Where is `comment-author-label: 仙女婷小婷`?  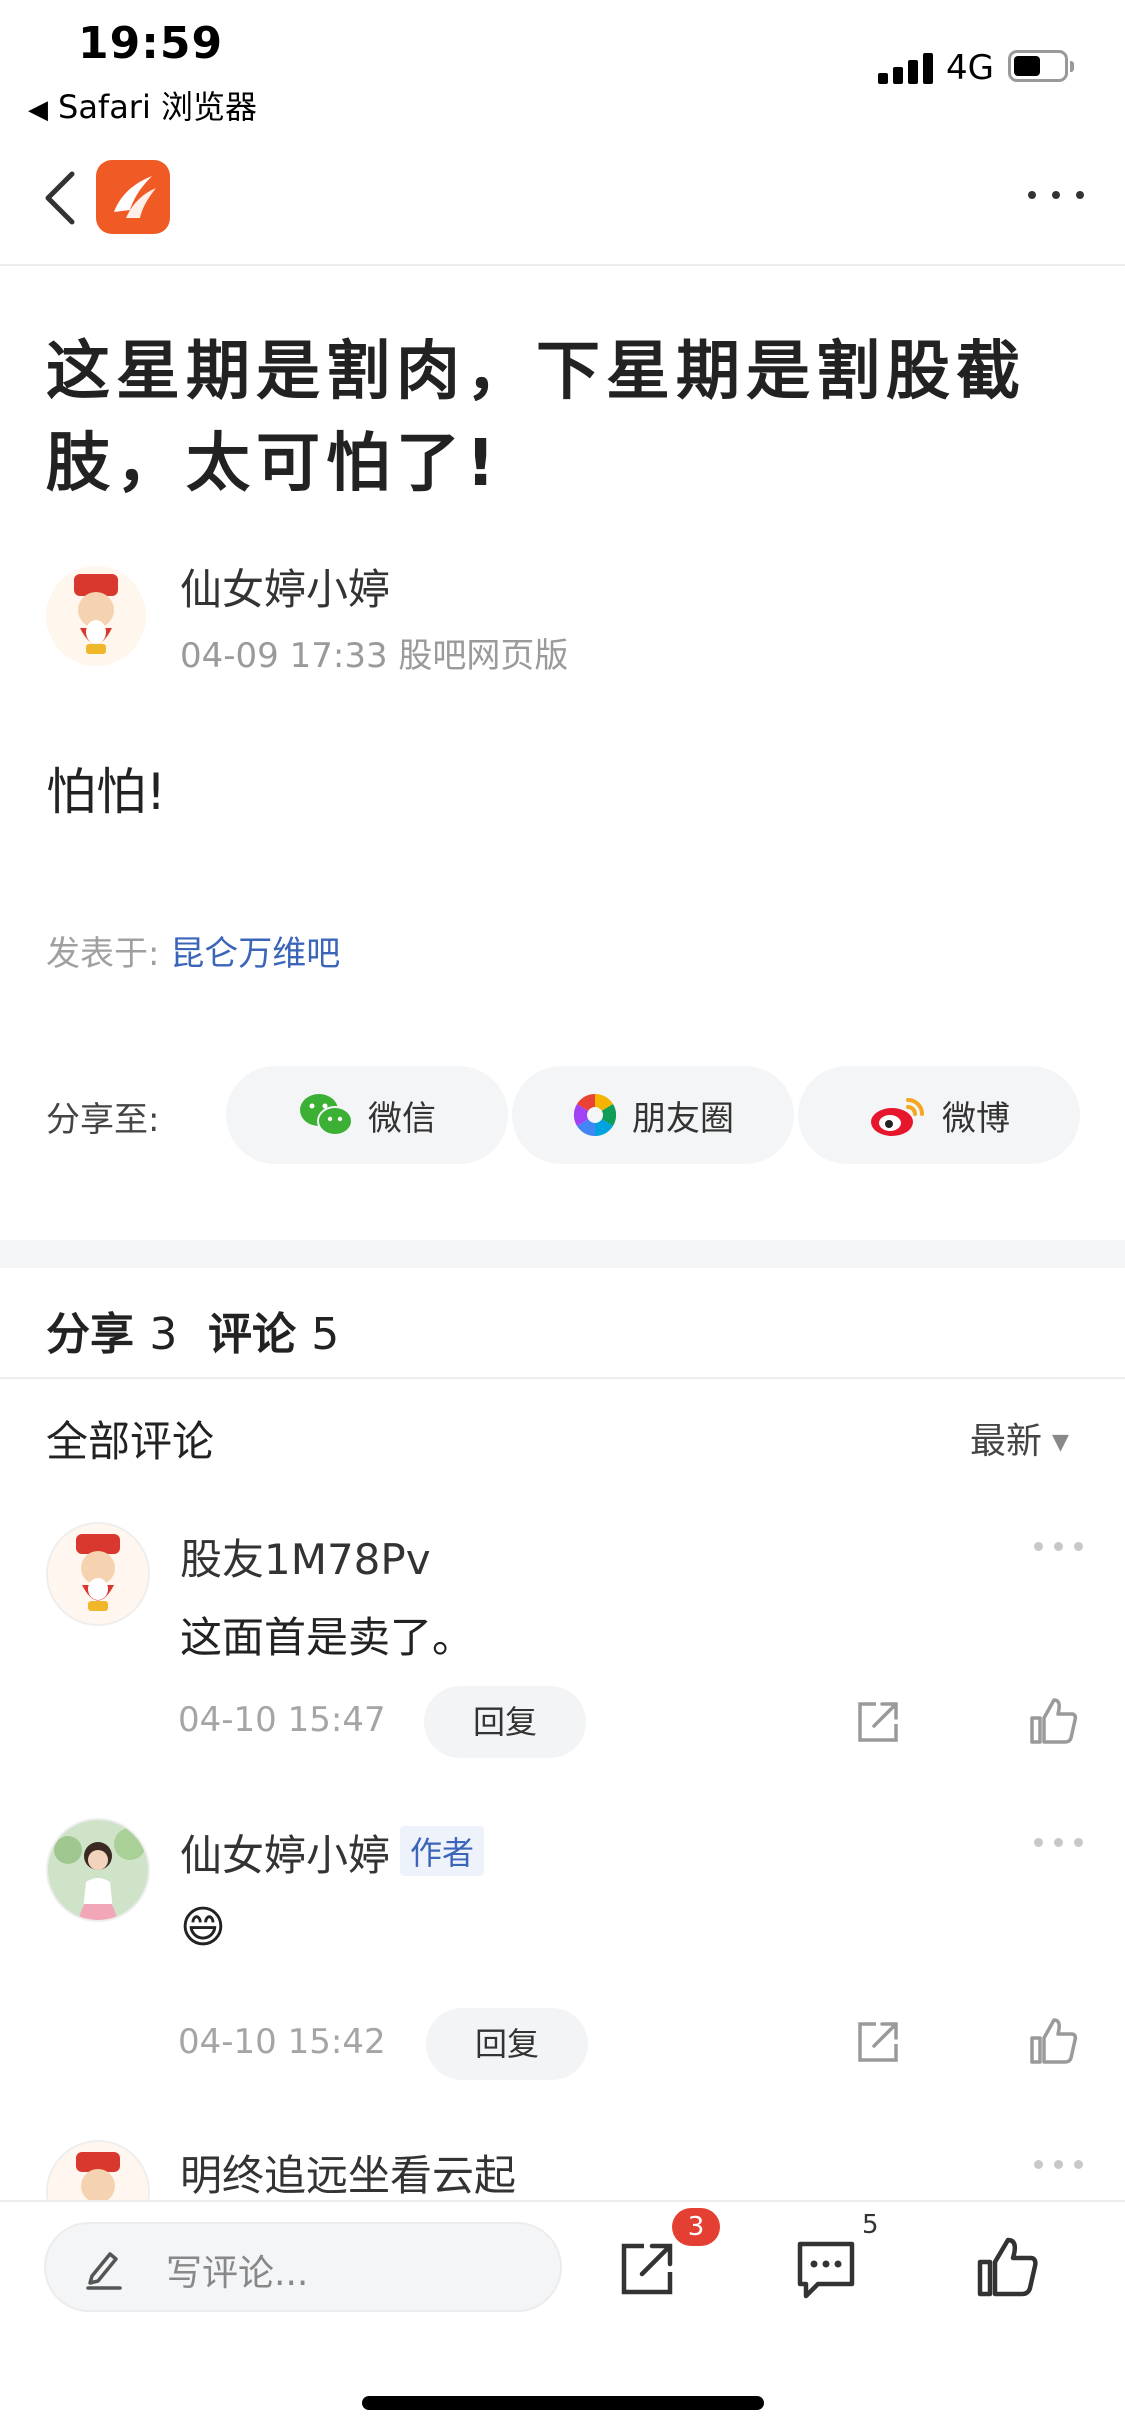 comment-author-label: 仙女婷小婷 is located at coordinates (285, 1855).